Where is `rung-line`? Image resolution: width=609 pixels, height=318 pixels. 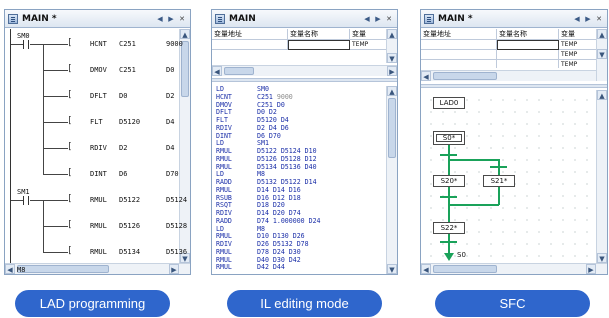 rung-line is located at coordinates (55, 252).